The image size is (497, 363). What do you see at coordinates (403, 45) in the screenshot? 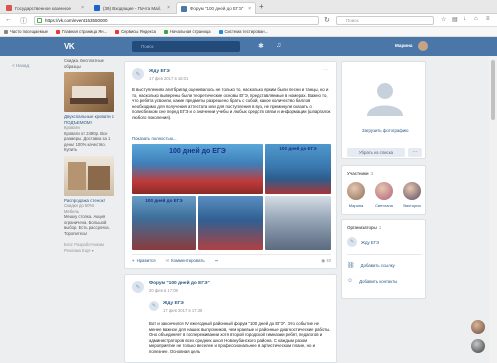
I see `user-name: Марина` at bounding box center [403, 45].